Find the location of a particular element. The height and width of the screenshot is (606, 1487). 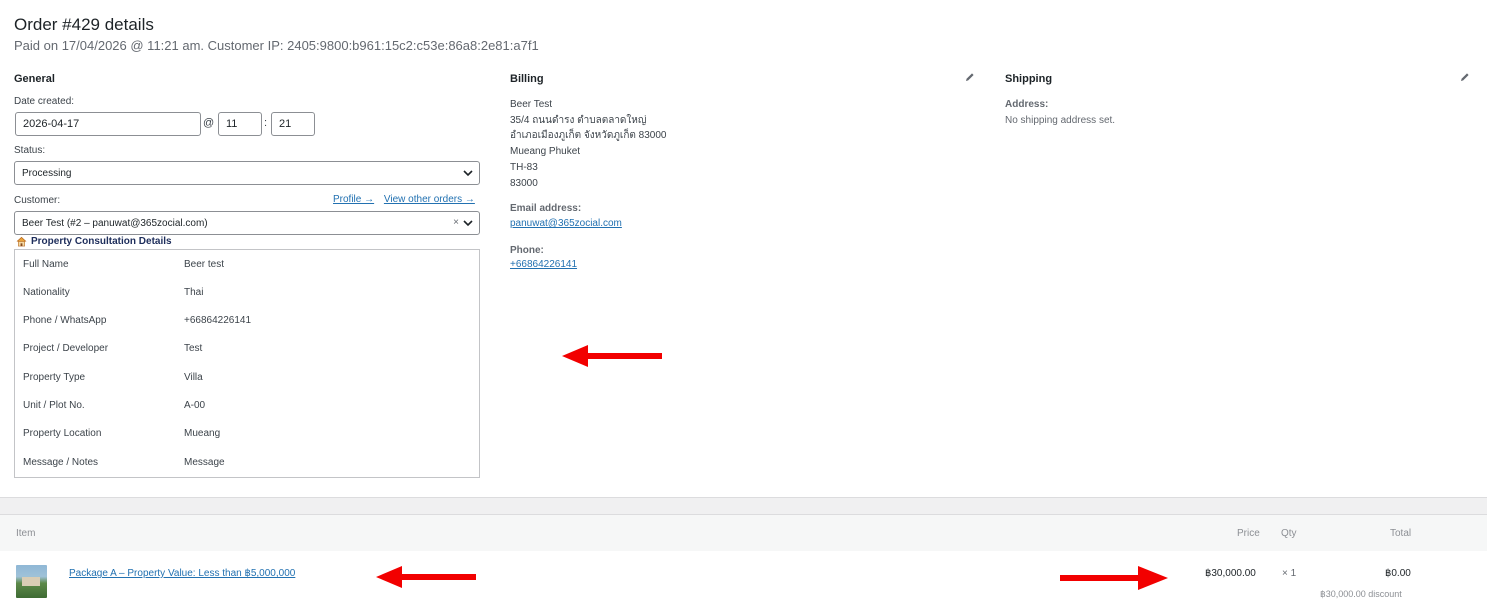

shipping-address-value: No shipping address set. is located at coordinates (1060, 120).